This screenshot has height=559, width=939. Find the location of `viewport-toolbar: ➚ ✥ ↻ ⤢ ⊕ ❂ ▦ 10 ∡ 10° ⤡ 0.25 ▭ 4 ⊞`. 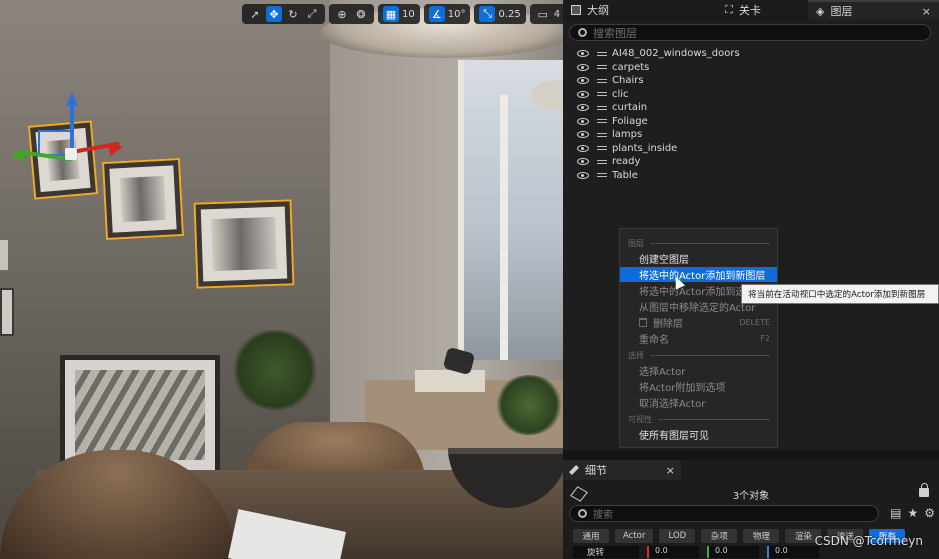

viewport-toolbar: ➚ ✥ ↻ ⤢ ⊕ ❂ ▦ 10 ∡ 10° ⤡ 0.25 ▭ 4 ⊞ is located at coordinates (402, 14).